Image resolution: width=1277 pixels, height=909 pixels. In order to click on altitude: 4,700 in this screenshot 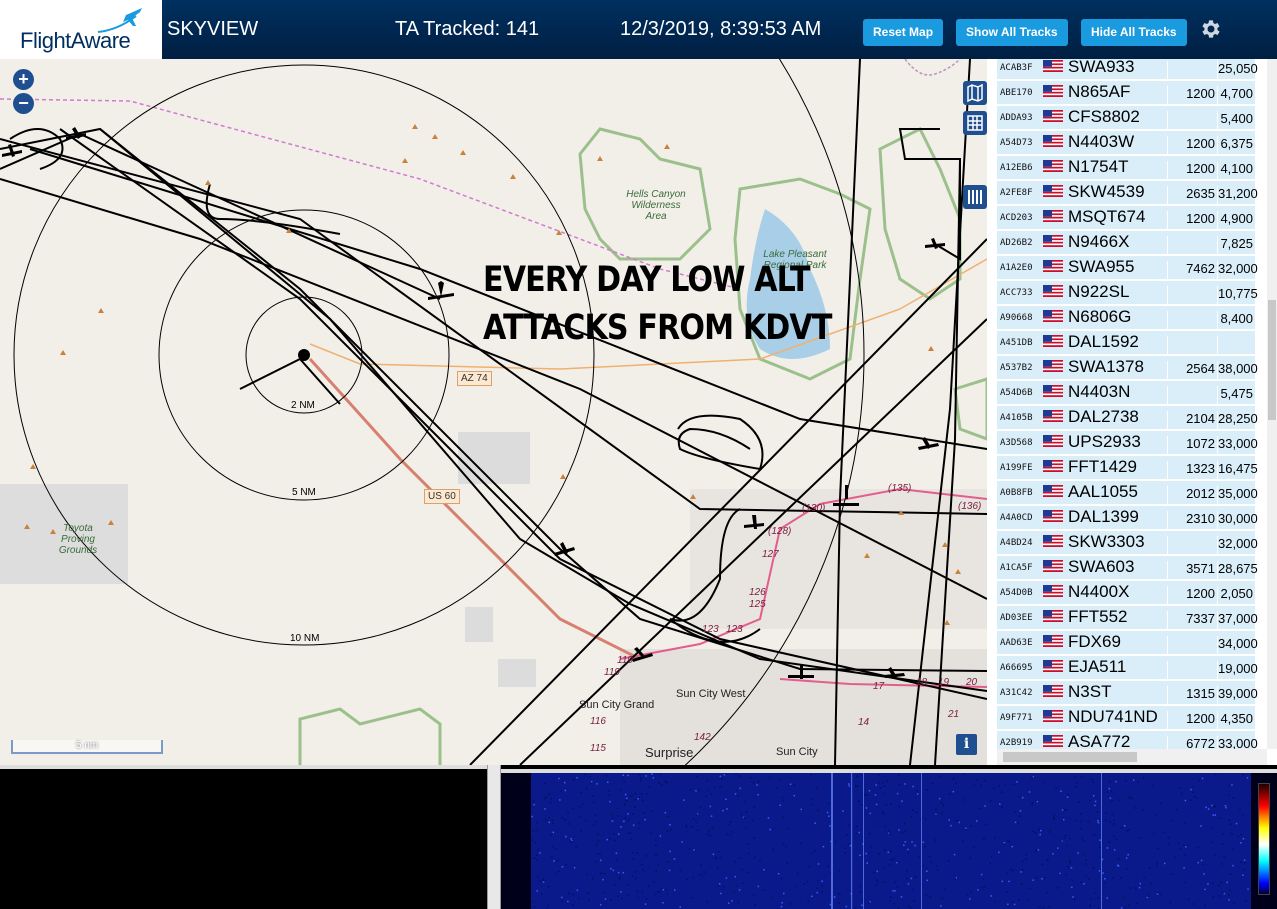, I will do `click(1236, 95)`.